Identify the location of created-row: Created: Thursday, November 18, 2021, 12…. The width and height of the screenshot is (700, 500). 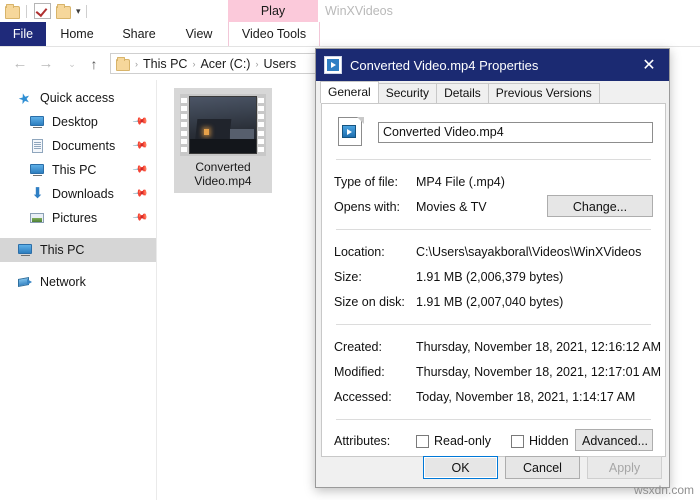
(497, 346).